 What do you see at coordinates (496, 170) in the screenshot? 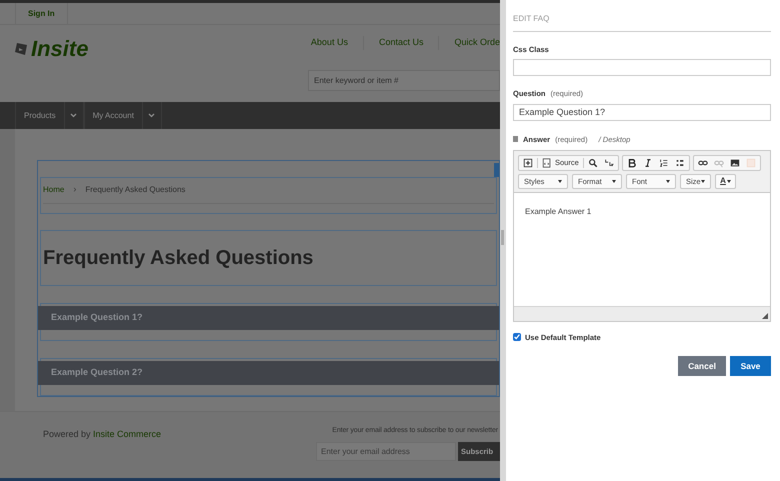
I see `edit-tab-marker` at bounding box center [496, 170].